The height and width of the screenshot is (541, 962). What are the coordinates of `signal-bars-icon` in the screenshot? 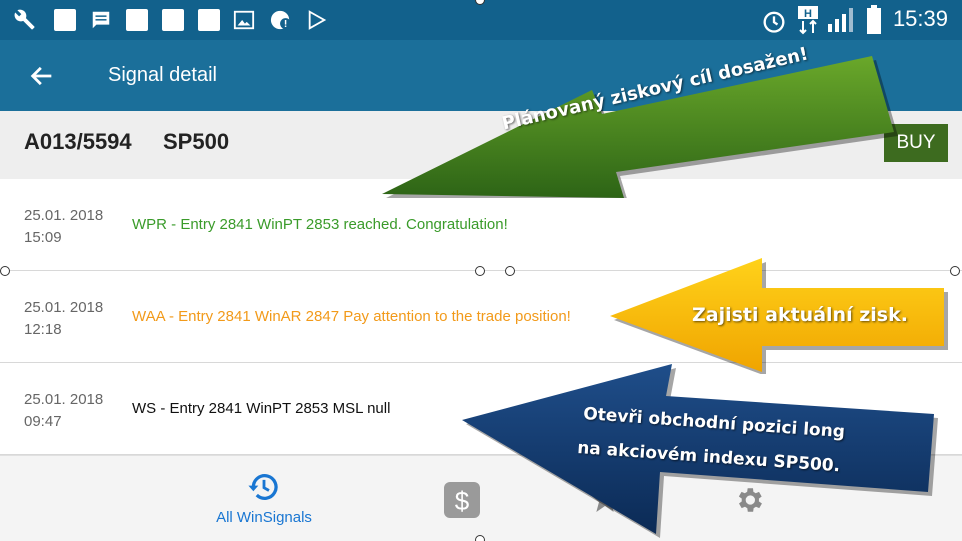 It's located at (840, 20).